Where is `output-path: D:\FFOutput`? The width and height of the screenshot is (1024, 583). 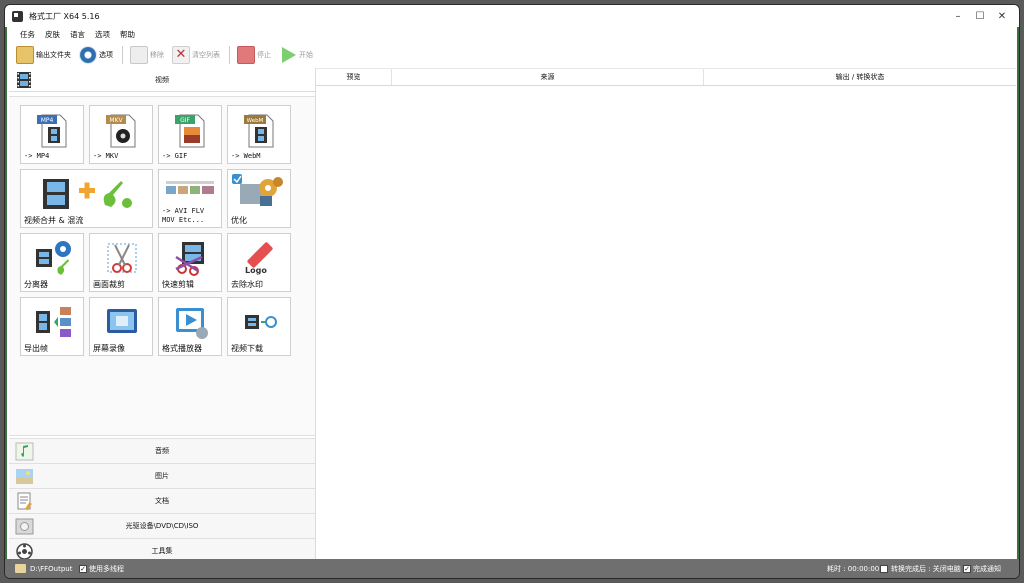 output-path: D:\FFOutput is located at coordinates (51, 568).